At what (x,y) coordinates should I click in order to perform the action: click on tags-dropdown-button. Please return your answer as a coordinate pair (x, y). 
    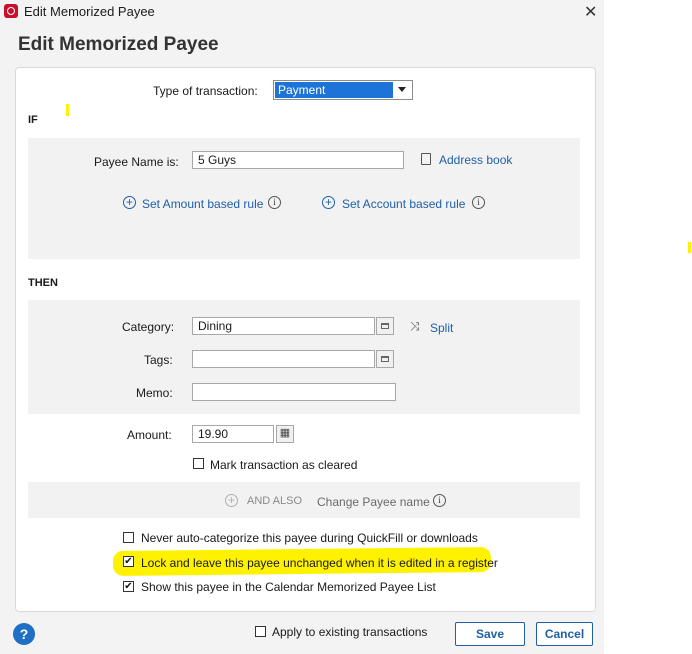
    Looking at the image, I should click on (385, 359).